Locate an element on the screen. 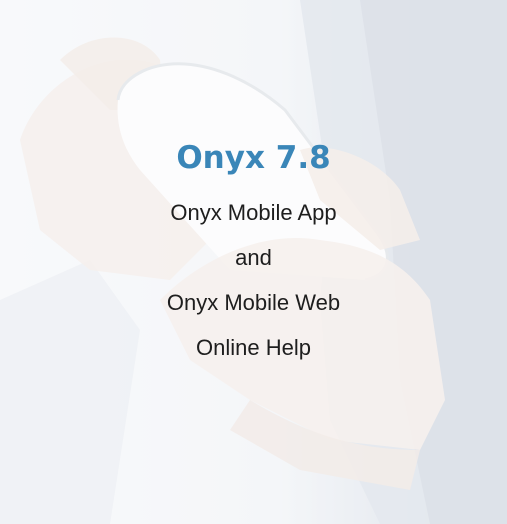 The height and width of the screenshot is (524, 507). subtitle-line-web: Onyx Mobile Web is located at coordinates (253, 302).